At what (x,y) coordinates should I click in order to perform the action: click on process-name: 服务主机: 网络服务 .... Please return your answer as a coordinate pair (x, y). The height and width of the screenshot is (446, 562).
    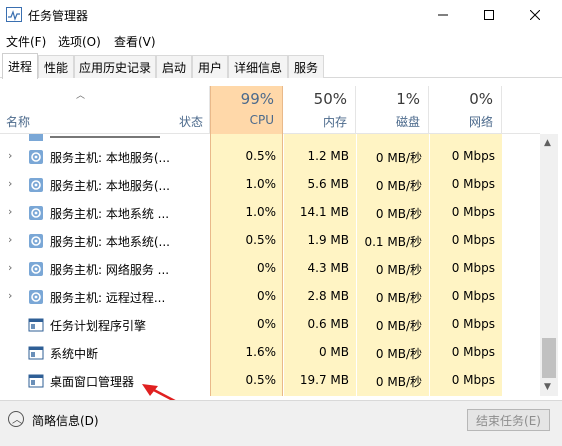
    Looking at the image, I should click on (110, 270).